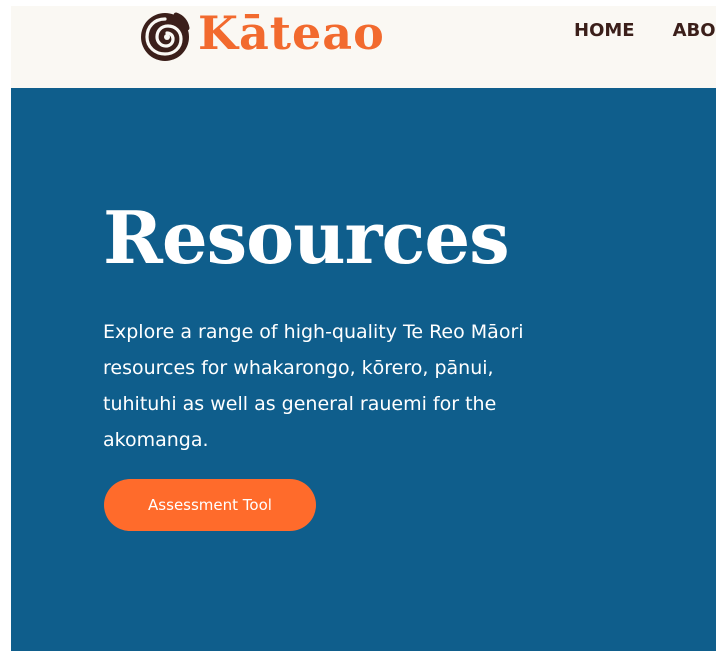 This screenshot has width=716, height=651. What do you see at coordinates (604, 30) in the screenshot?
I see `nav-home: HOME` at bounding box center [604, 30].